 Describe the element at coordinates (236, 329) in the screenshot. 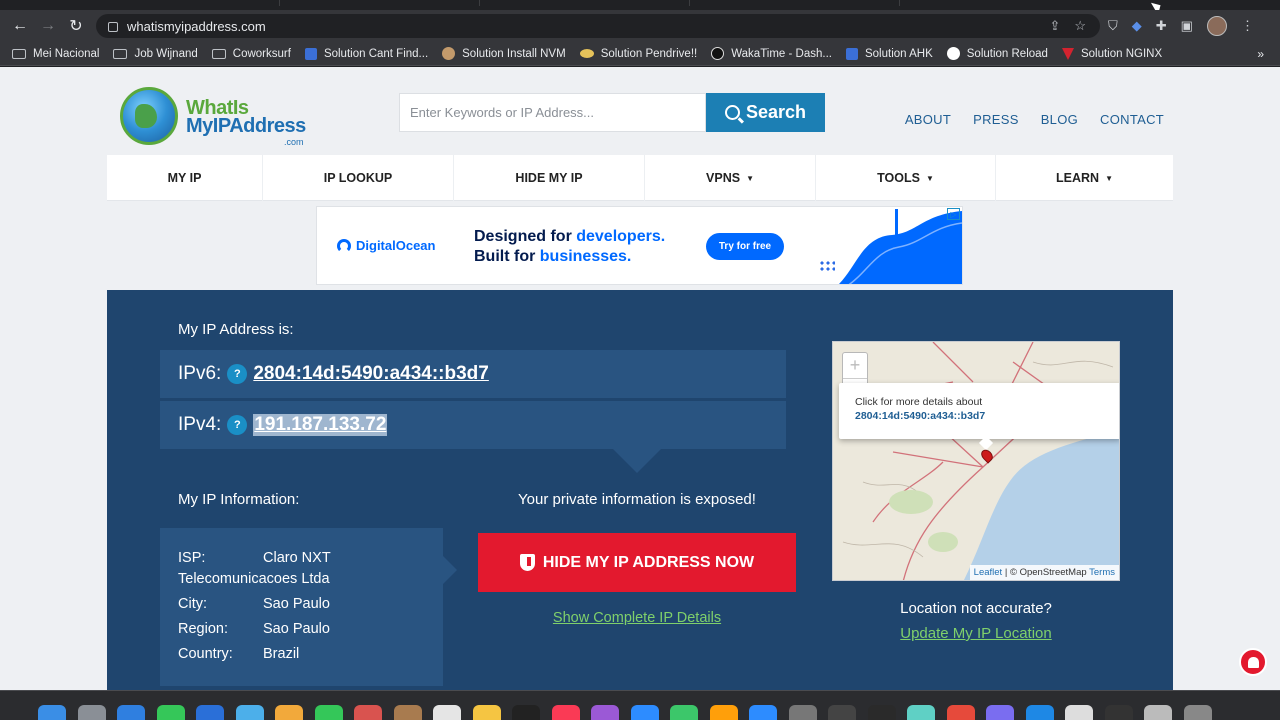

I see `my-ip-heading: My IP Address is:` at that location.